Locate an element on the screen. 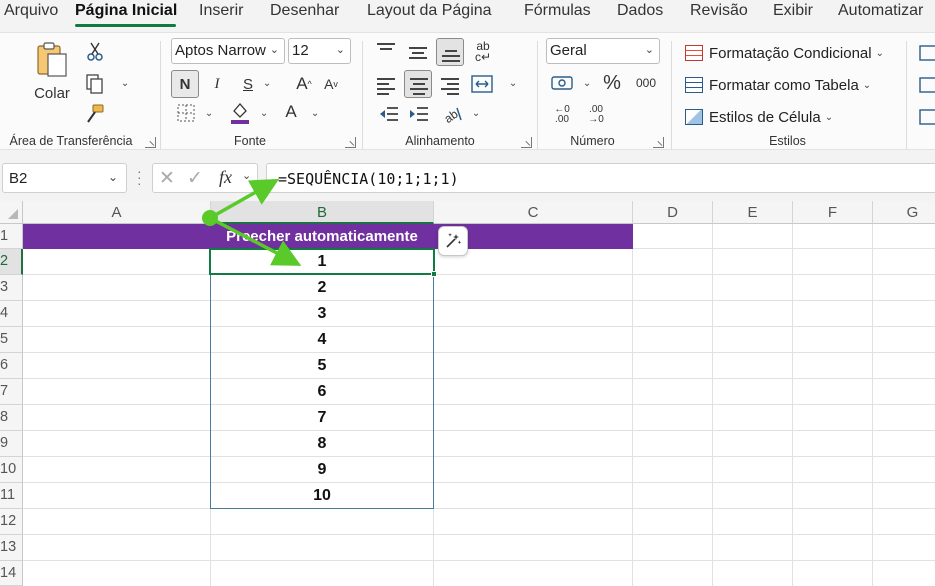 The width and height of the screenshot is (935, 586). borders-icon is located at coordinates (186, 113).